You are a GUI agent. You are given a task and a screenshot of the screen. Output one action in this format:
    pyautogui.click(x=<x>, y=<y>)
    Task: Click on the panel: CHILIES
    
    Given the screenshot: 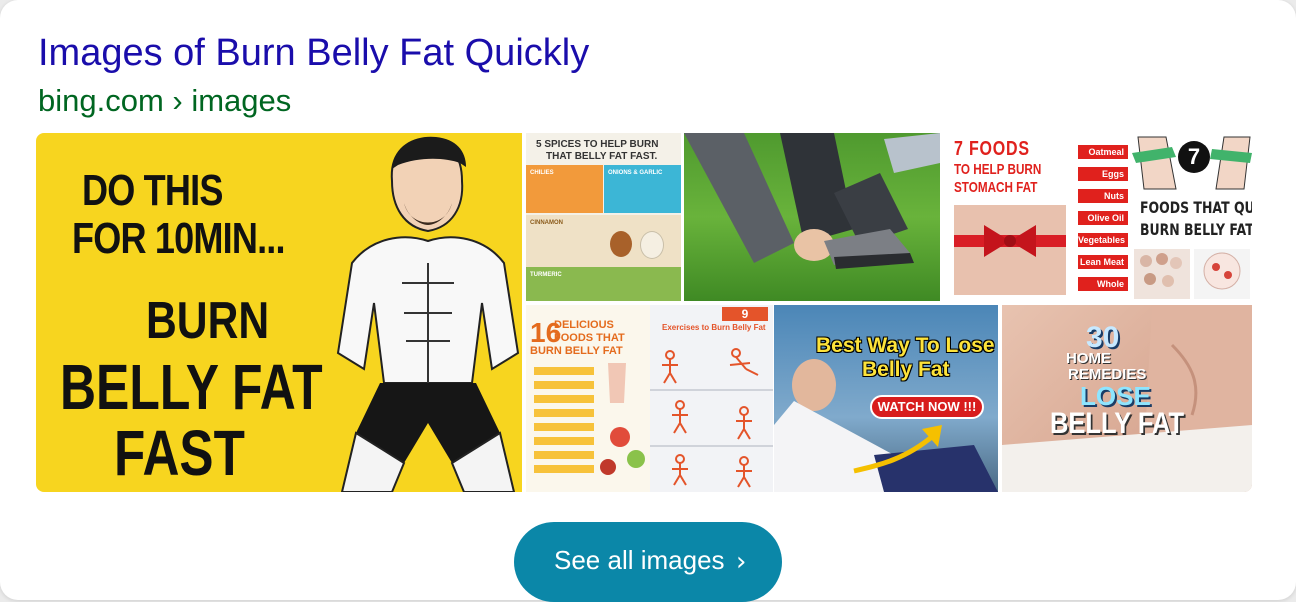 What is the action you would take?
    pyautogui.click(x=564, y=189)
    